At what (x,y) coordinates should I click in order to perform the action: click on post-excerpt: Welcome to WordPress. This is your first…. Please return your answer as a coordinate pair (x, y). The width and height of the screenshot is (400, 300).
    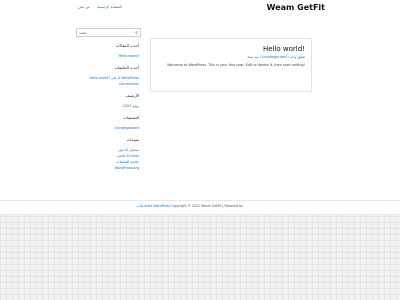
    Looking at the image, I should click on (236, 65).